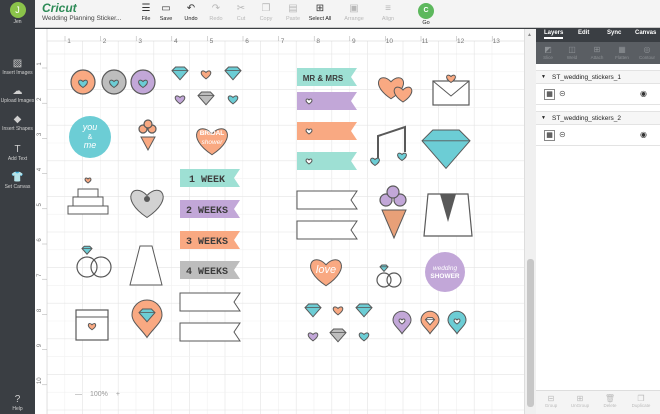  Describe the element at coordinates (318, 41) in the screenshot. I see `ruler-label: 8` at that location.